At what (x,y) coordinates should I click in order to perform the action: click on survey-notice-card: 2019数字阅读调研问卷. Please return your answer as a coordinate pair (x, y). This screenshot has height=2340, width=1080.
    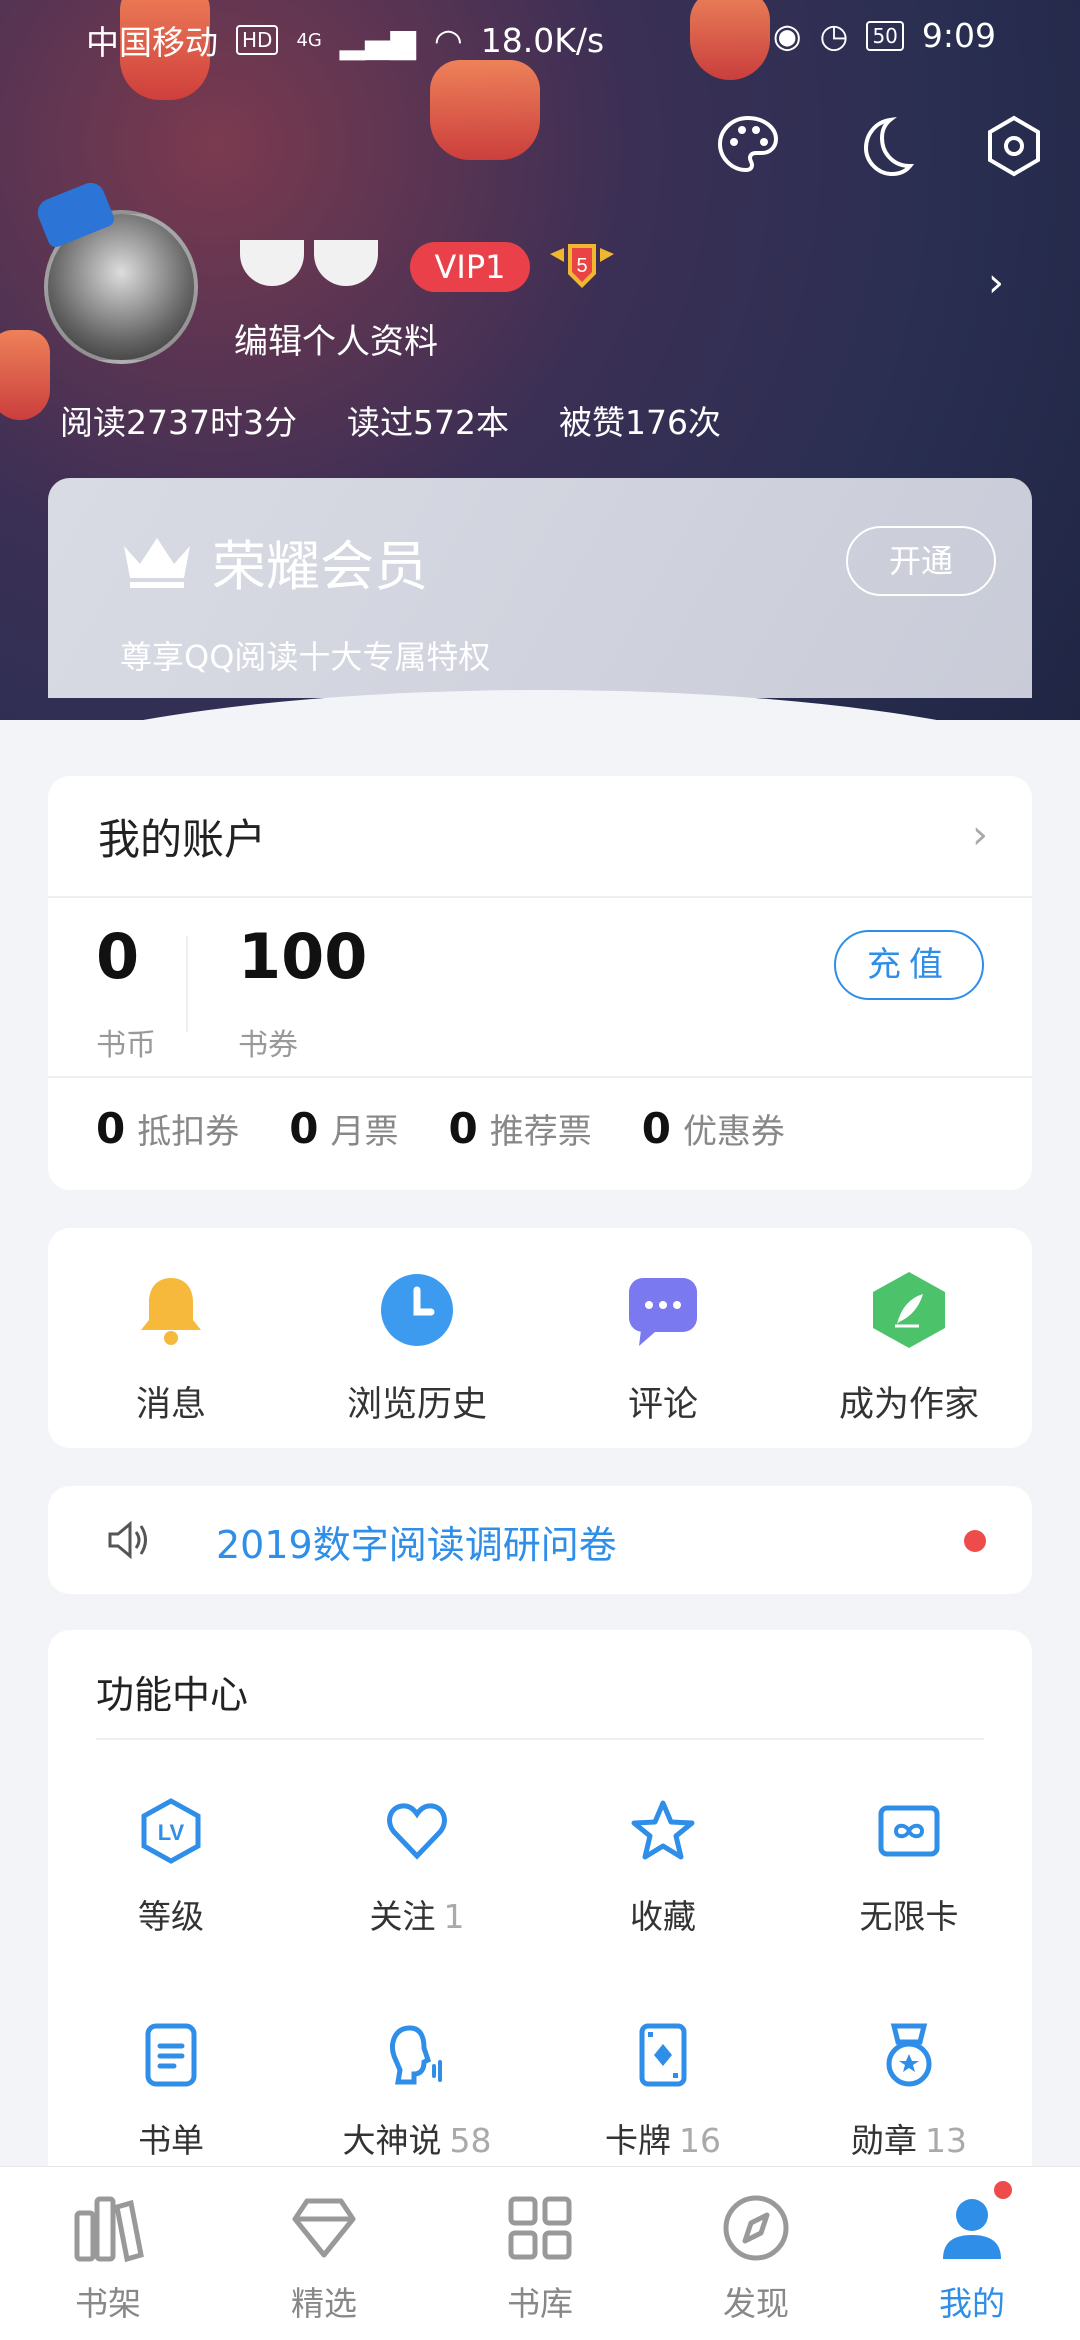
    Looking at the image, I should click on (540, 1540).